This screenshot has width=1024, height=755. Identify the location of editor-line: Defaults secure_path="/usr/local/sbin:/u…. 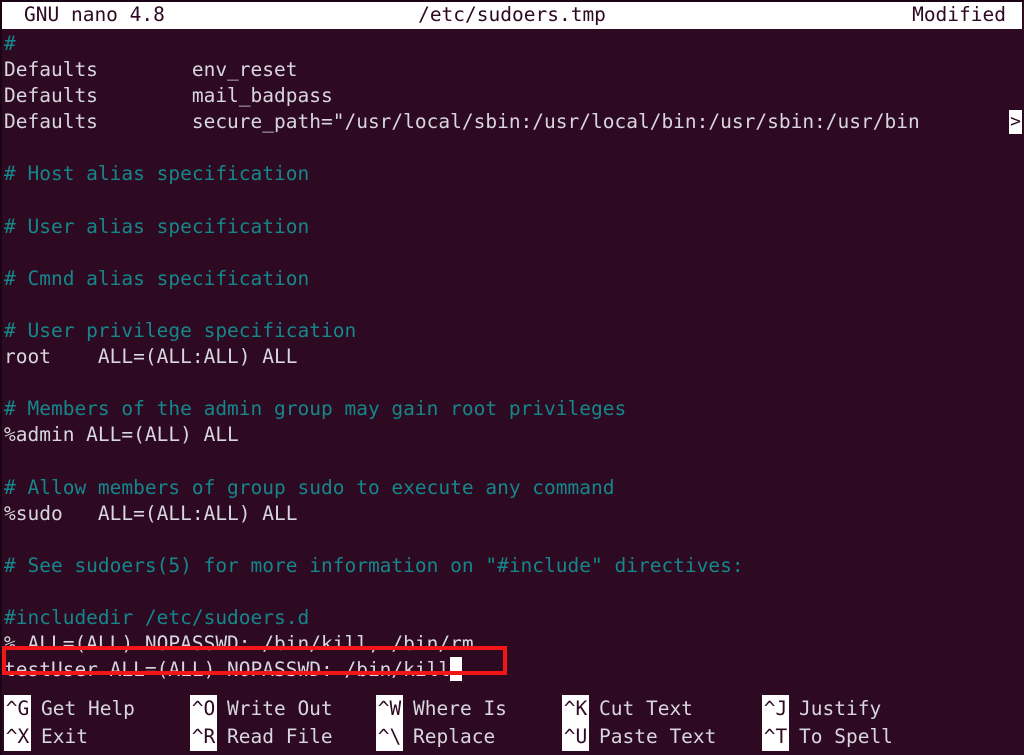
(514, 122).